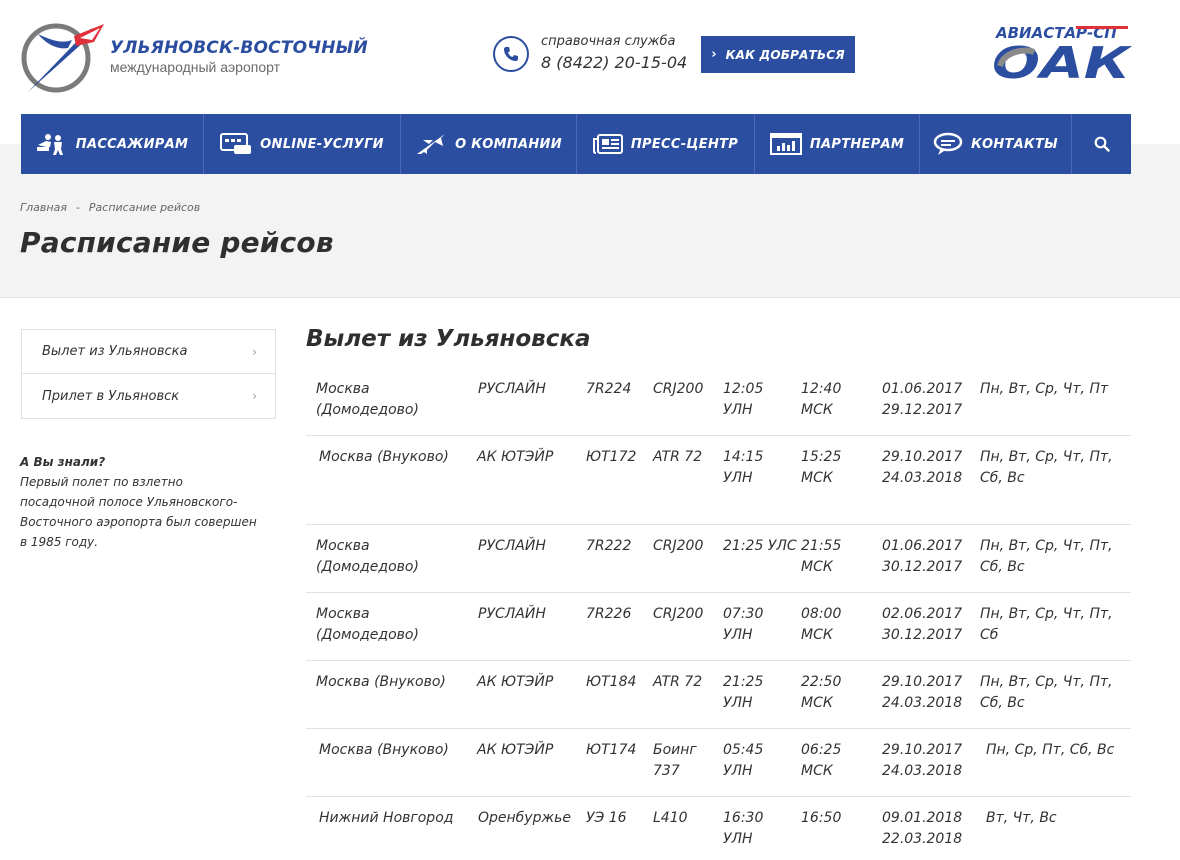  Describe the element at coordinates (857, 144) in the screenshot. I see `nav-label: ПАРТНЕРАМ` at that location.